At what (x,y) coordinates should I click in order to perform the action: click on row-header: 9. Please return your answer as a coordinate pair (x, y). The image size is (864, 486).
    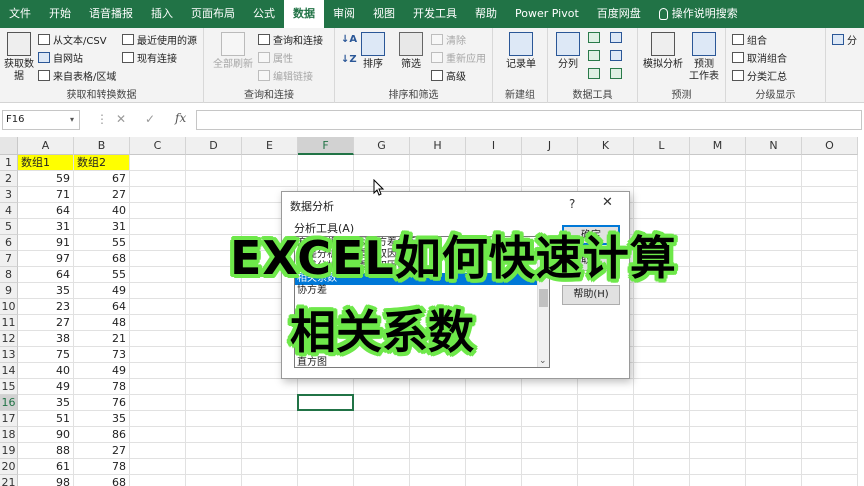
    Looking at the image, I should click on (9, 291).